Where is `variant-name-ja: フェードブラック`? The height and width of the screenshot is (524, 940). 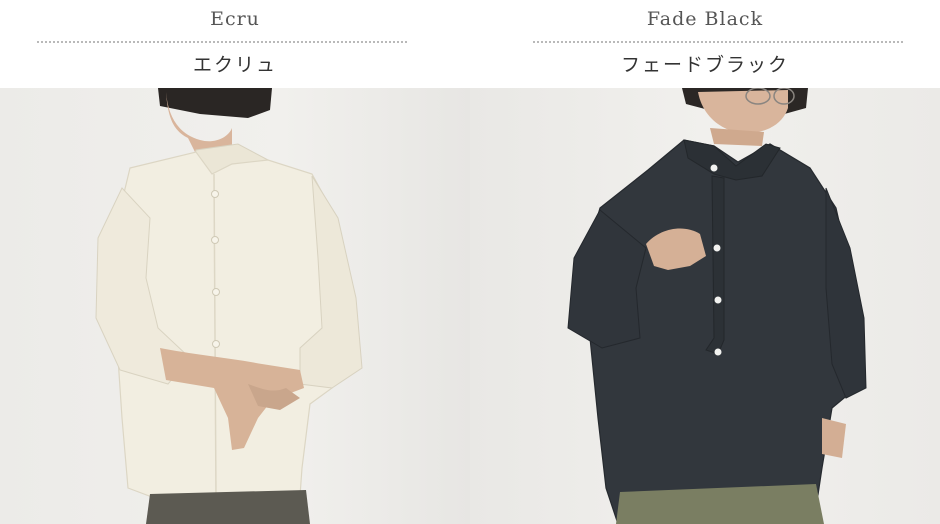
variant-name-ja: フェードブラック is located at coordinates (704, 65).